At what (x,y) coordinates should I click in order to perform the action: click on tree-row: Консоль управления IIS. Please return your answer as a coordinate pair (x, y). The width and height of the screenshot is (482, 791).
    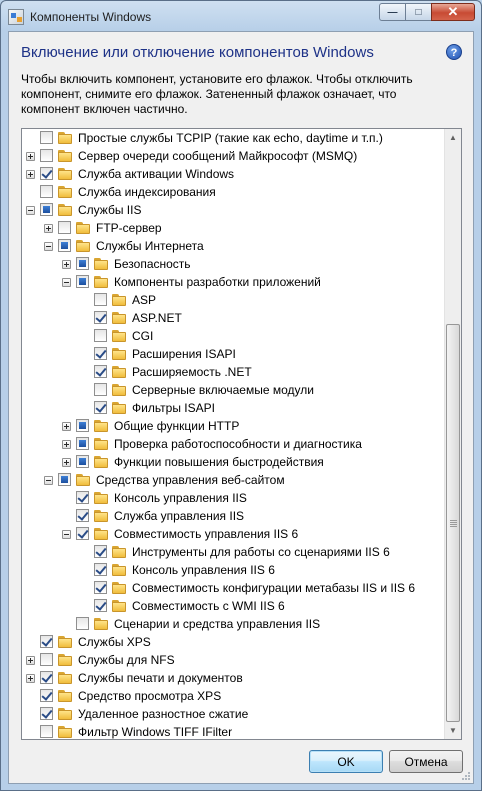
    Looking at the image, I should click on (234, 498).